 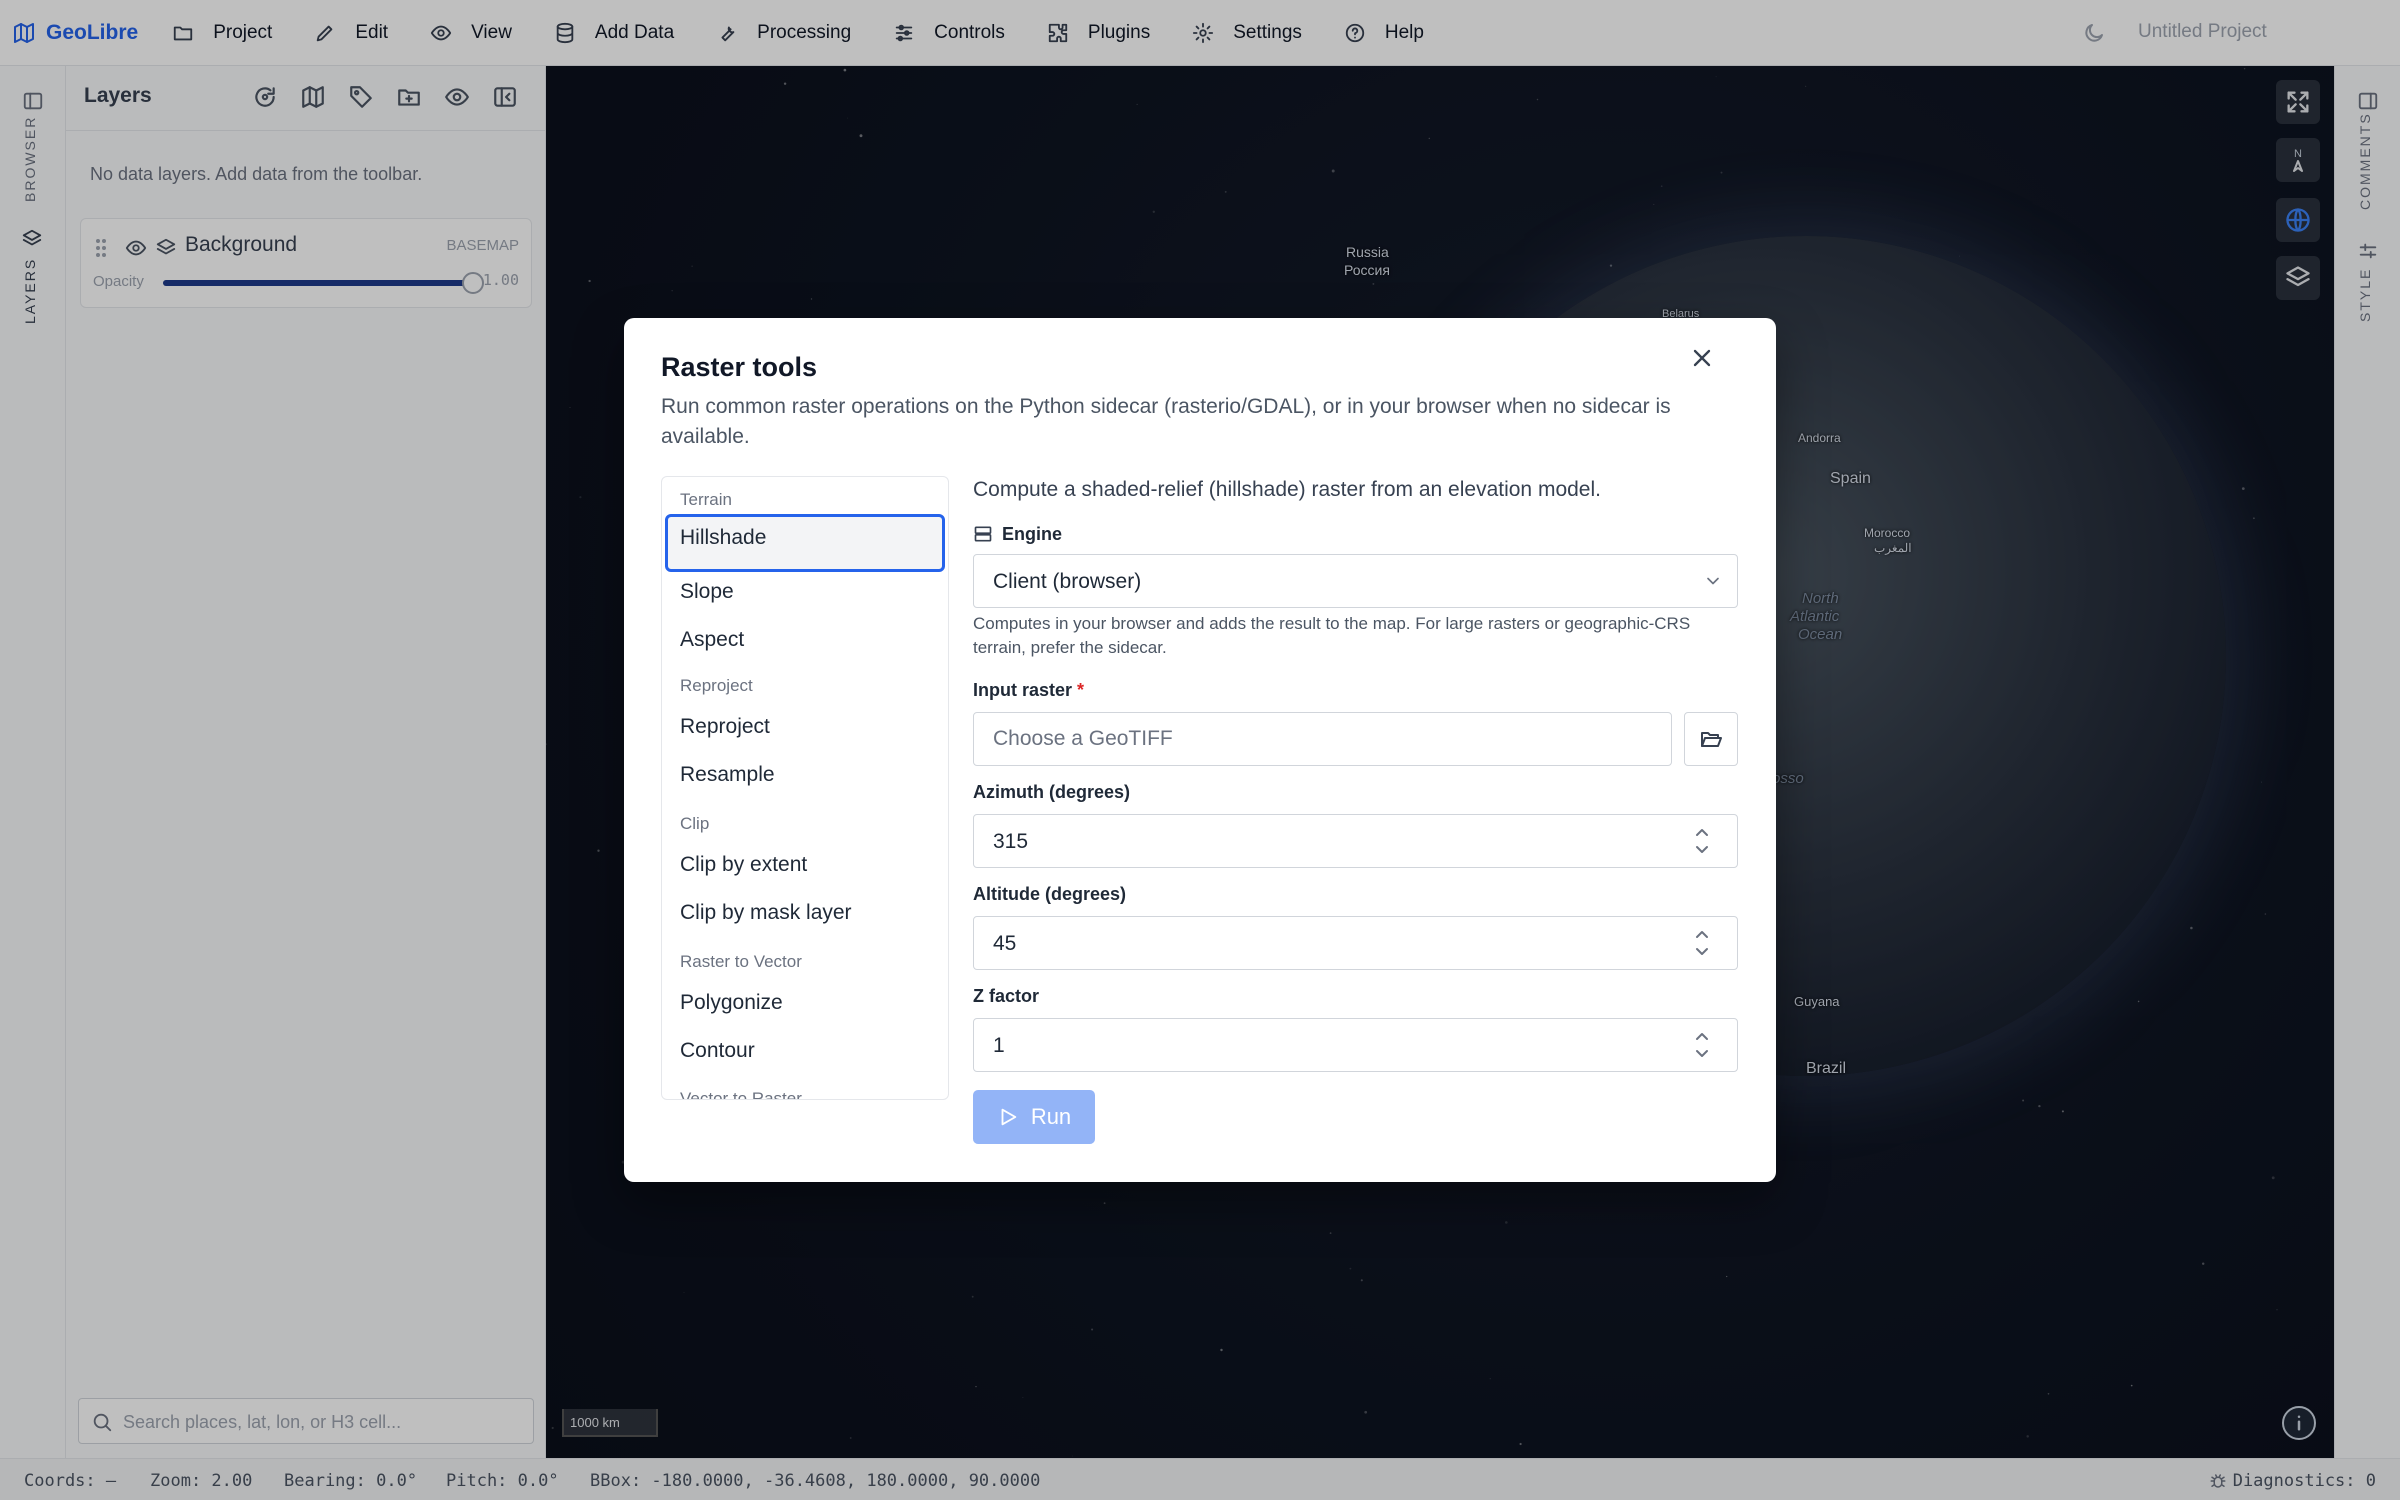 I want to click on folder-open-icon, so click(x=1711, y=739).